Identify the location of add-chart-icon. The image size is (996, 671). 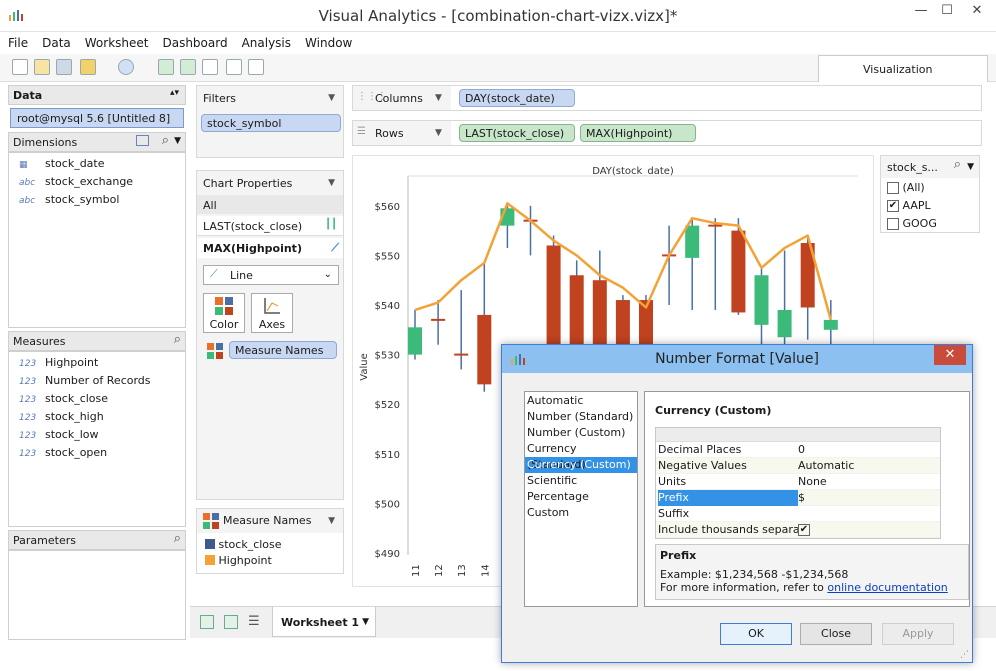
(166, 67).